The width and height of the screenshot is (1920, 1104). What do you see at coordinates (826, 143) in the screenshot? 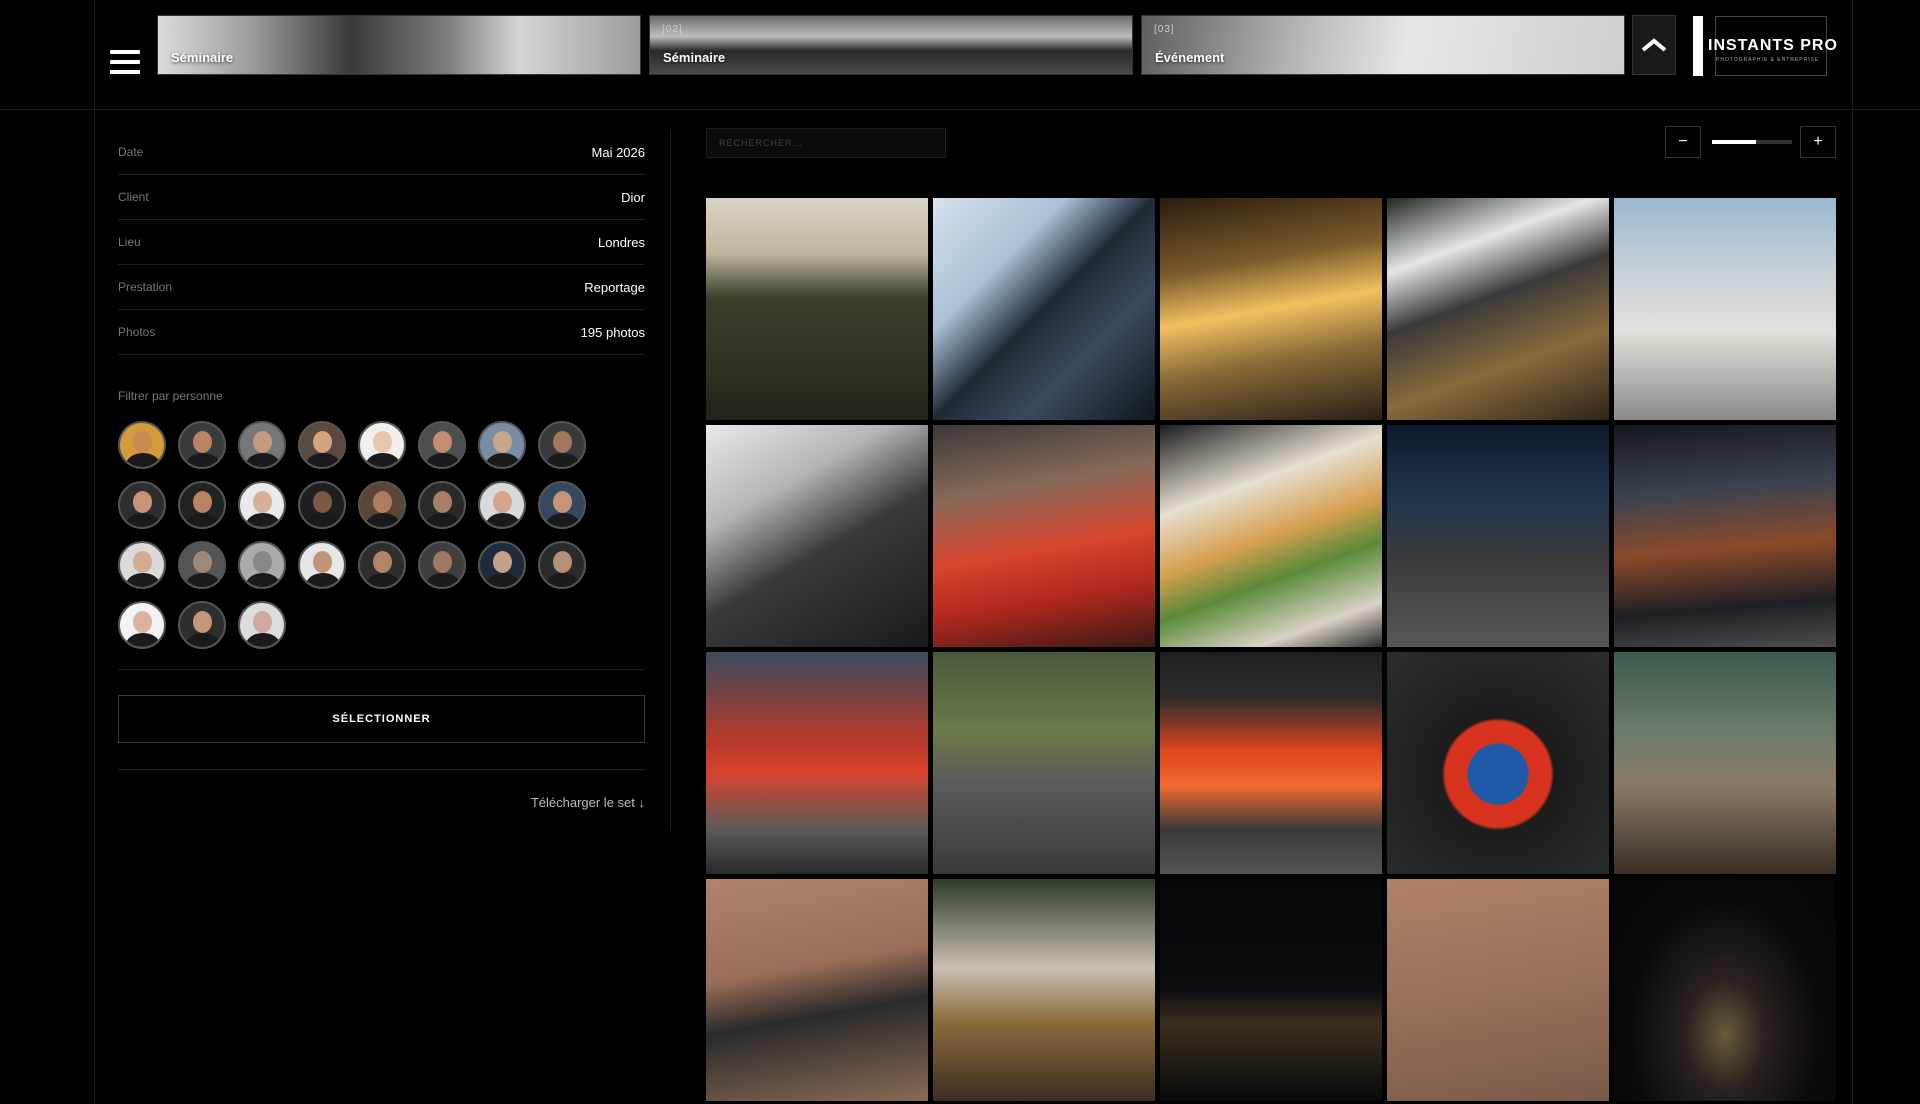
I see `search-input` at bounding box center [826, 143].